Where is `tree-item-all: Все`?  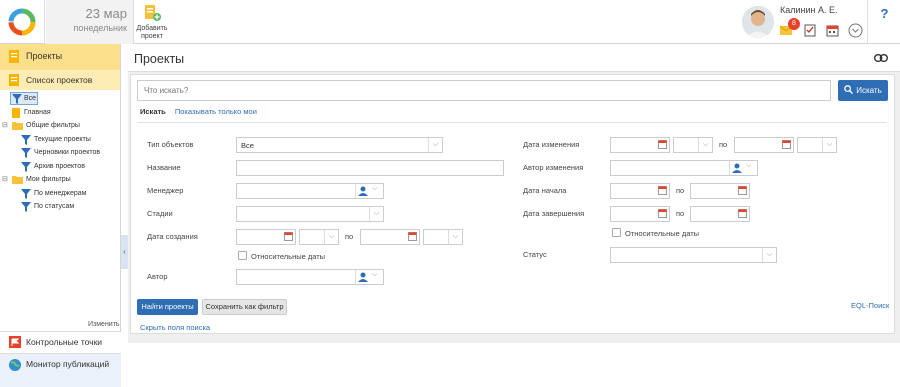
tree-item-all: Все is located at coordinates (60, 99).